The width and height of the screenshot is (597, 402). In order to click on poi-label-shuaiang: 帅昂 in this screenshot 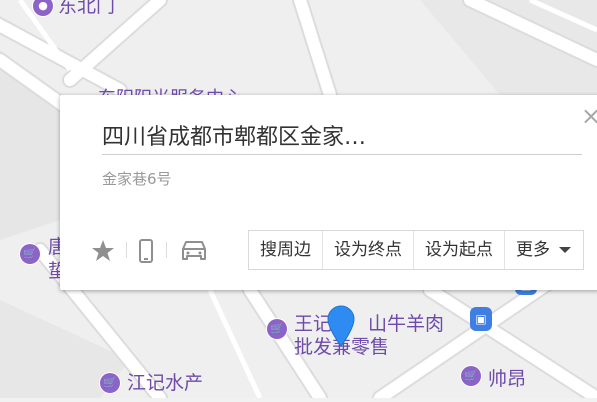, I will do `click(507, 379)`.